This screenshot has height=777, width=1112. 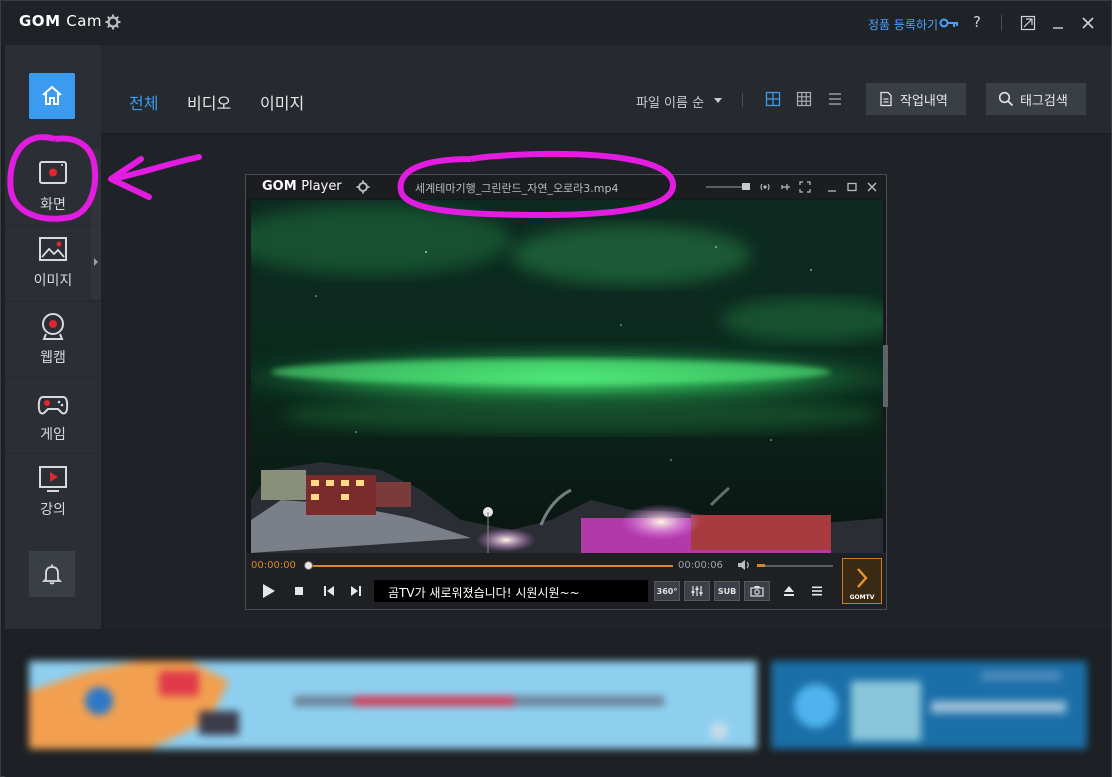 I want to click on player-minimize-icon, so click(x=832, y=187).